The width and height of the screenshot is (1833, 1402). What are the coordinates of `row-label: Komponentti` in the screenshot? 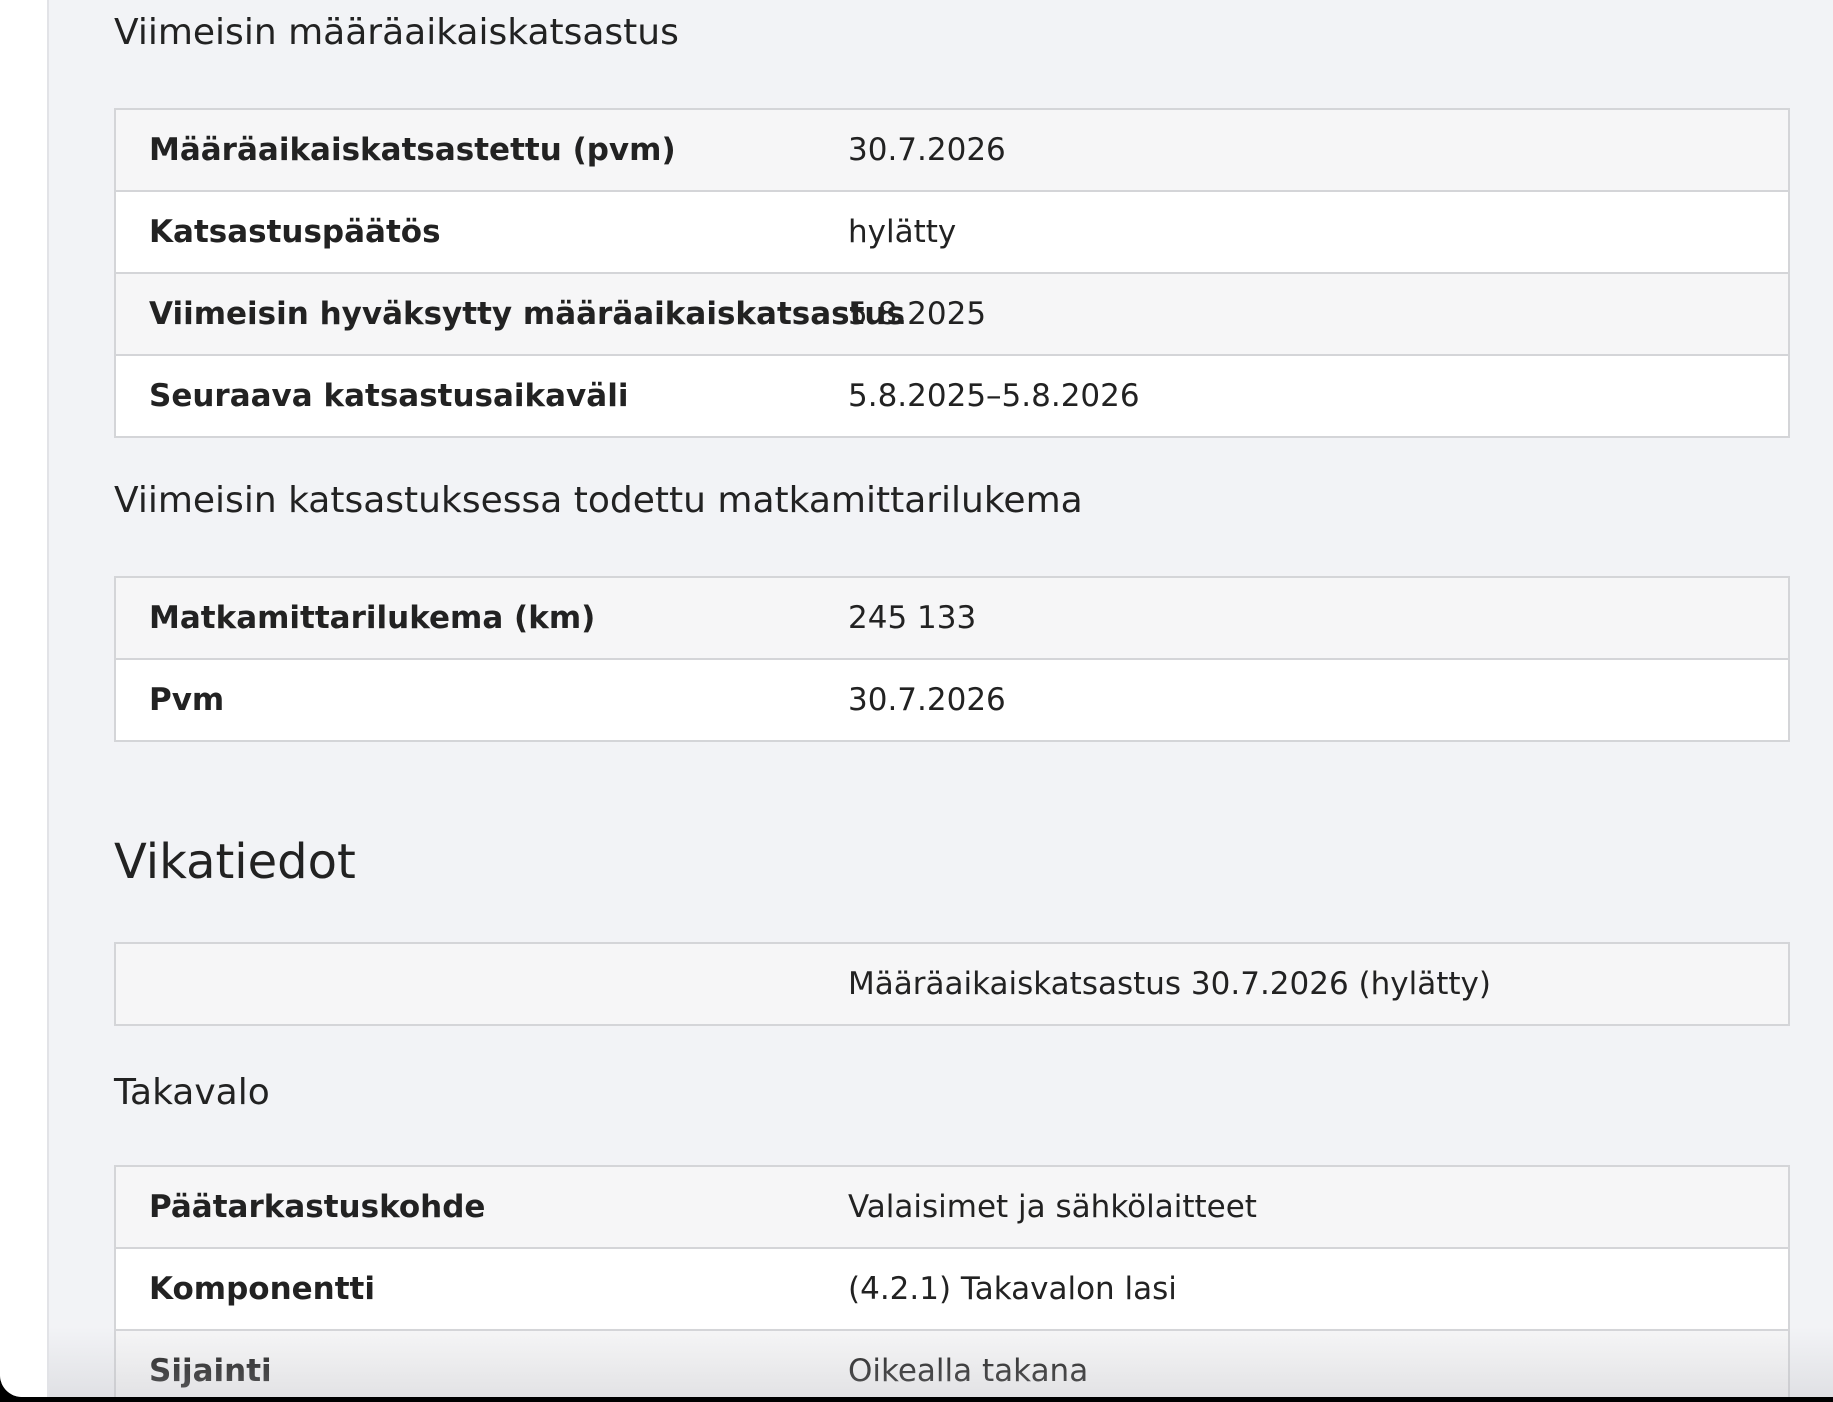 It's located at (262, 1289).